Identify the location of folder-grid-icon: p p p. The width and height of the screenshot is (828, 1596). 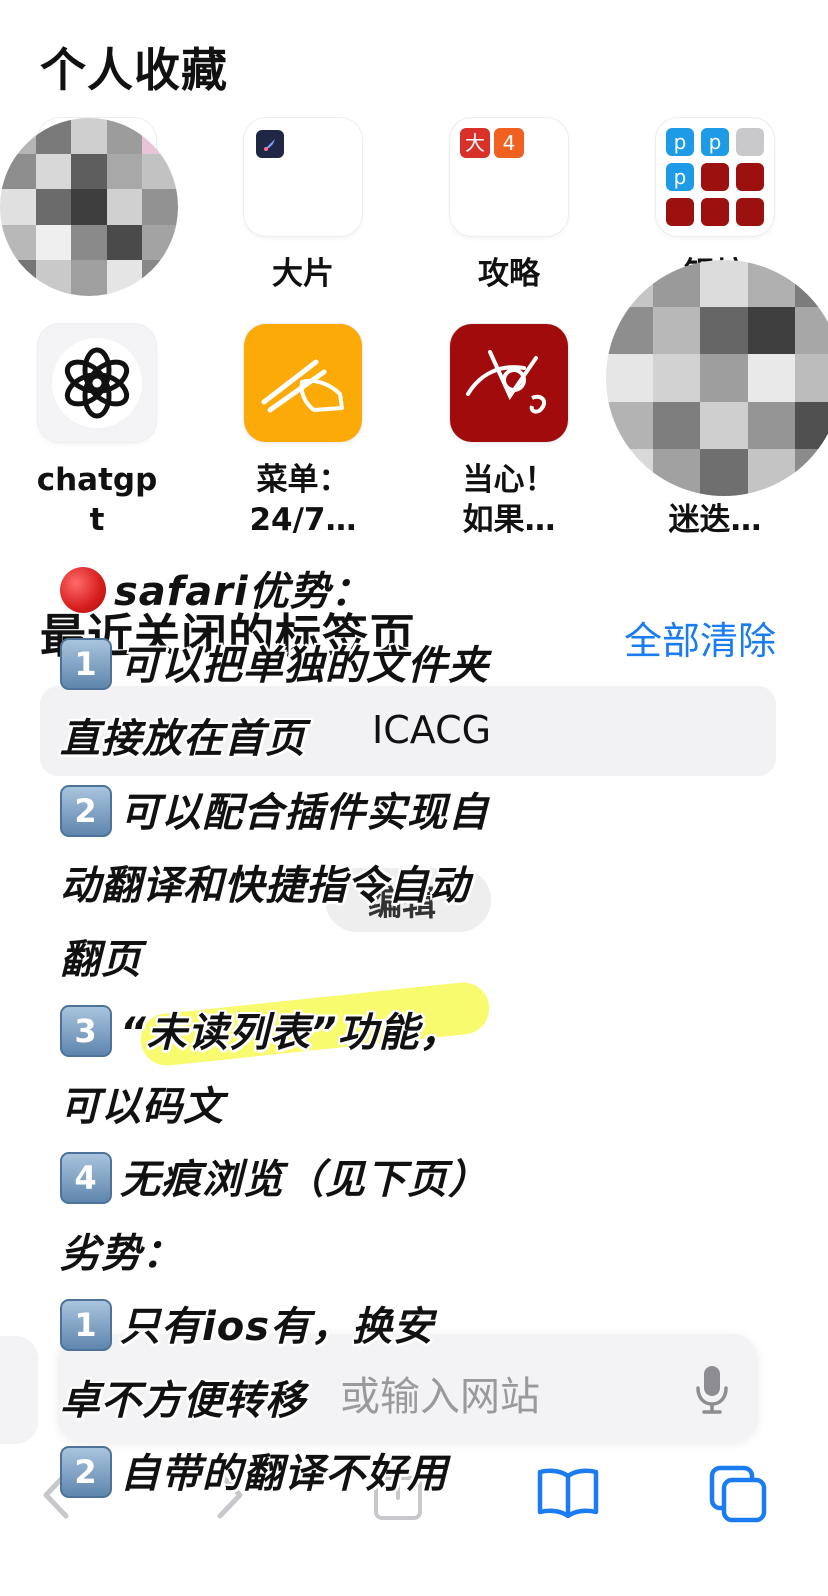
(715, 177).